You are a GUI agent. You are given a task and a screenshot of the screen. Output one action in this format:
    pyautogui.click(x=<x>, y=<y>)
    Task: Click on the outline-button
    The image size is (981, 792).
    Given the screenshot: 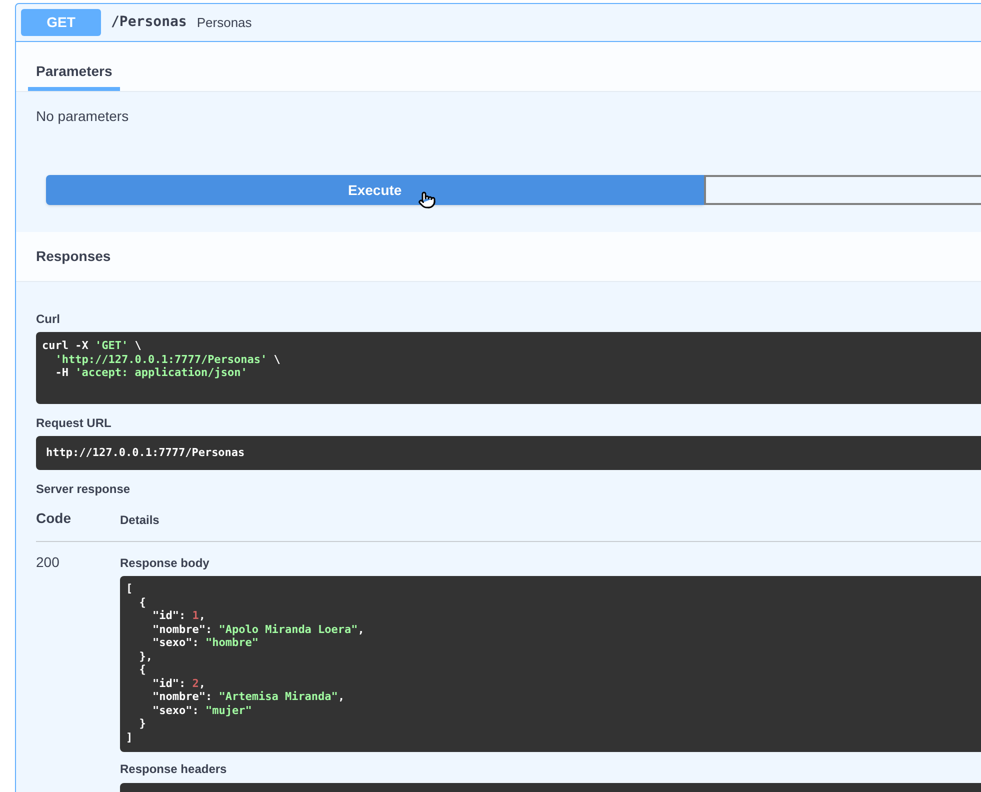 What is the action you would take?
    pyautogui.click(x=842, y=190)
    